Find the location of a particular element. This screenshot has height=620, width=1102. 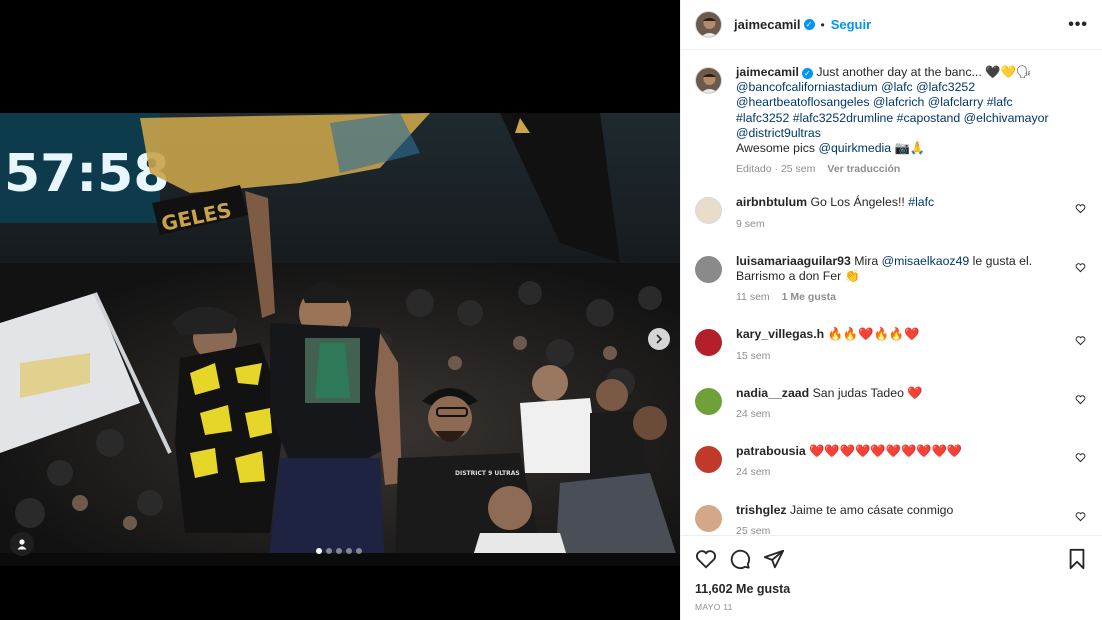

save-button is located at coordinates (1077, 559).